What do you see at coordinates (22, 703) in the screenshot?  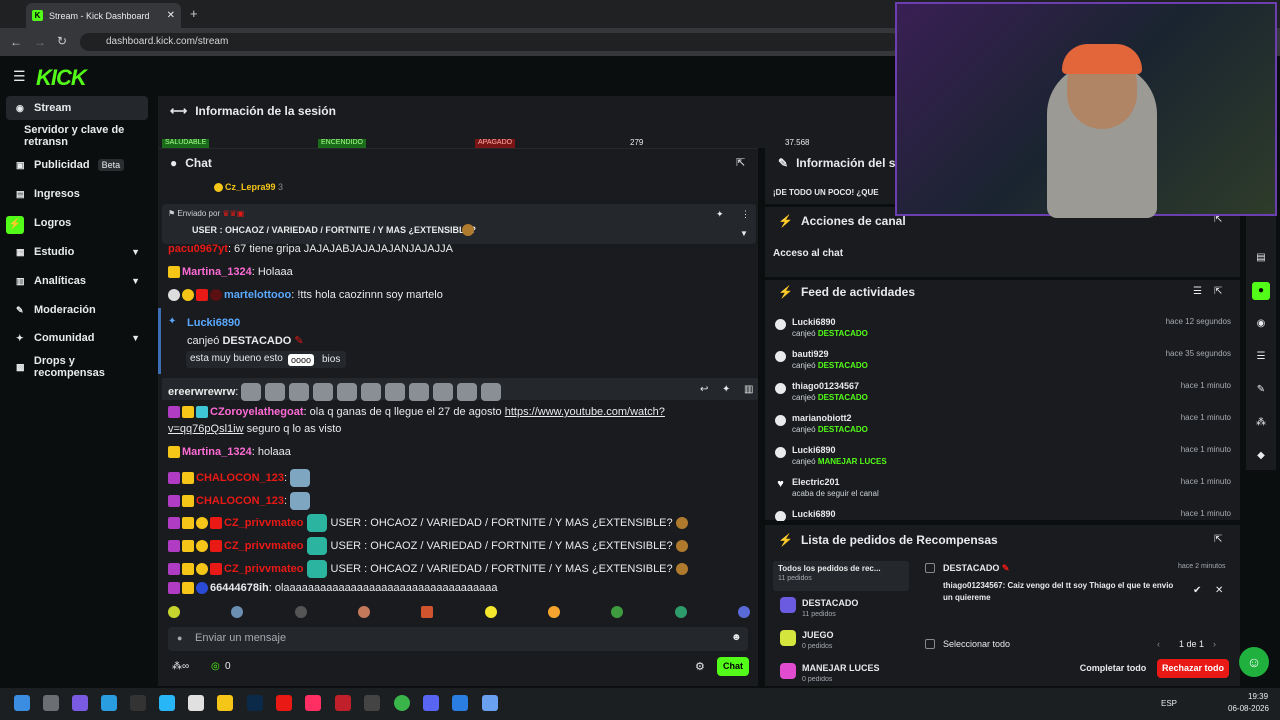 I see `windows-start-icon` at bounding box center [22, 703].